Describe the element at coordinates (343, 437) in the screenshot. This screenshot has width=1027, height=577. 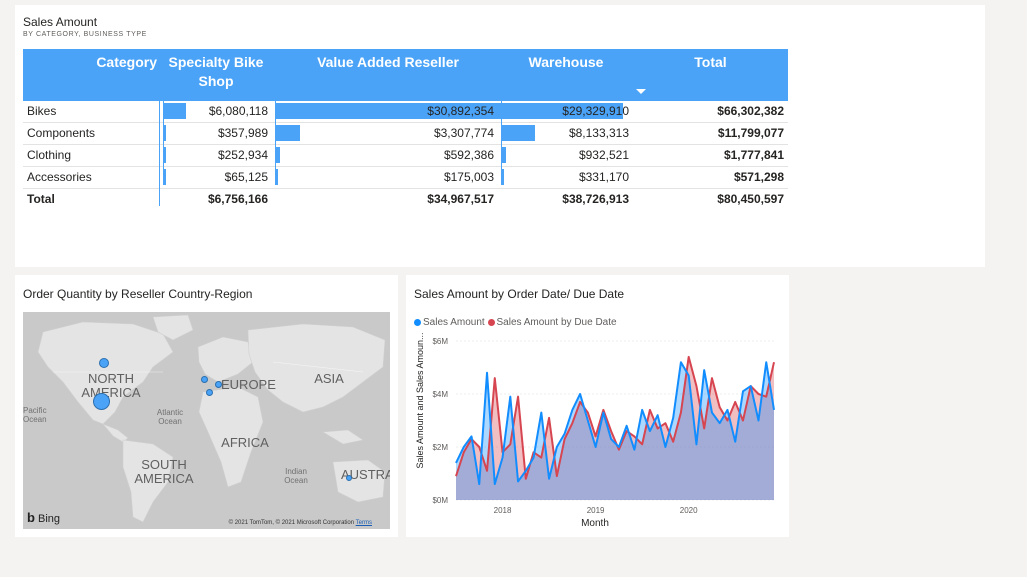
I see `land-indonesia` at that location.